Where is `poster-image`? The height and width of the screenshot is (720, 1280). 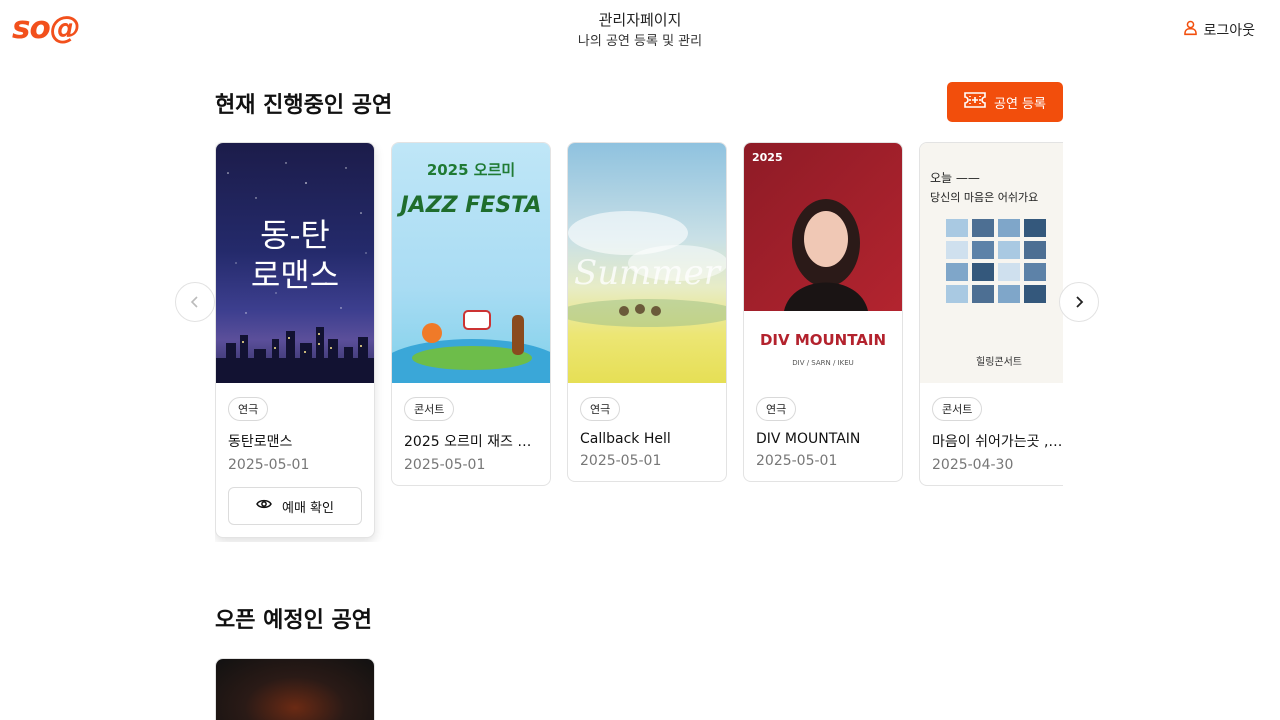
poster-image is located at coordinates (295, 689).